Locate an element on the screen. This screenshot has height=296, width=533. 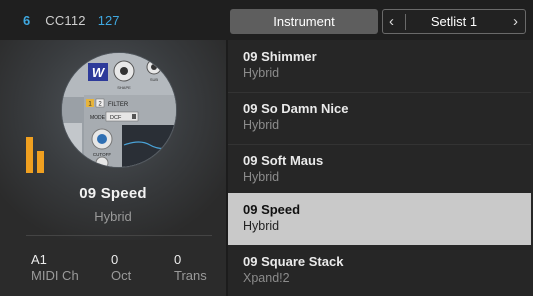
top-bar: 6 CC112 127 Instrument ‹ Setlist 1 › is located at coordinates (266, 20).